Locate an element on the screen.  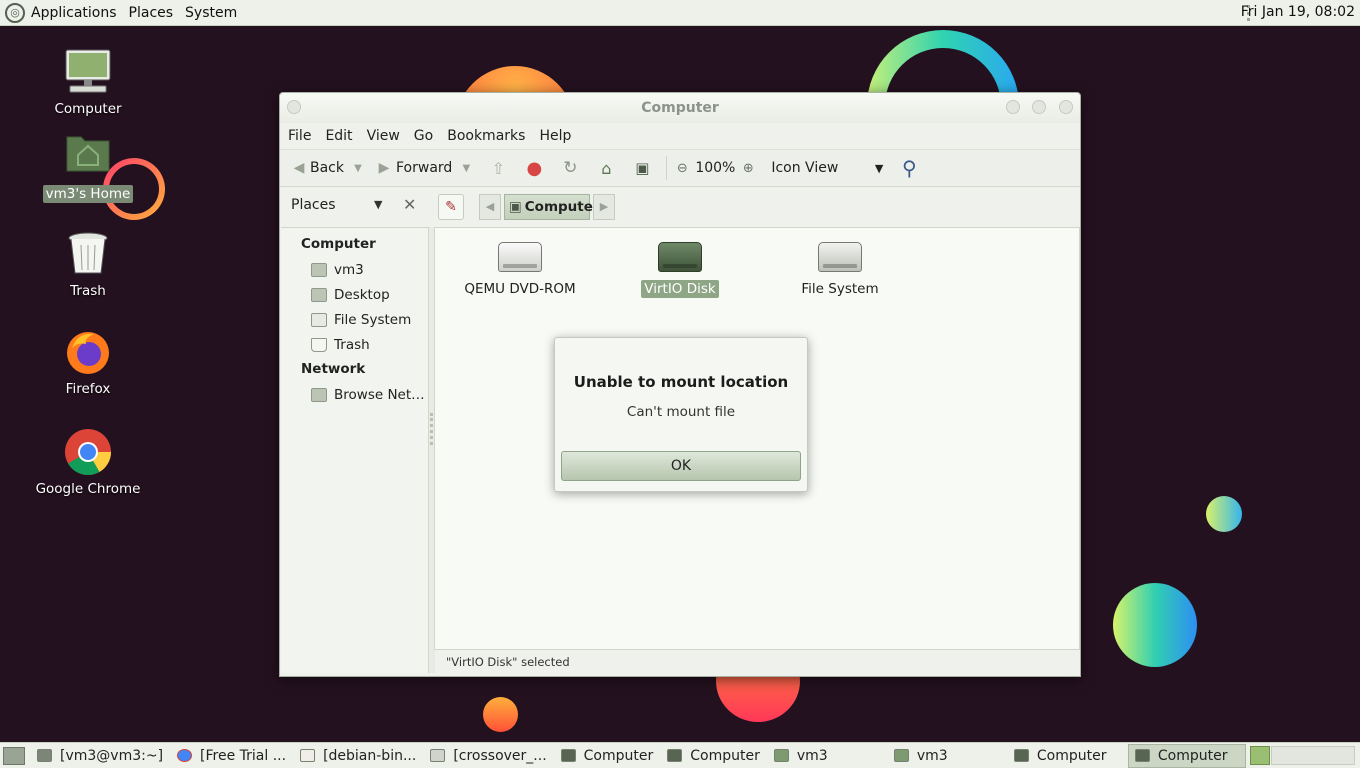
wallpaper-small-blue-circle is located at coordinates (1224, 514).